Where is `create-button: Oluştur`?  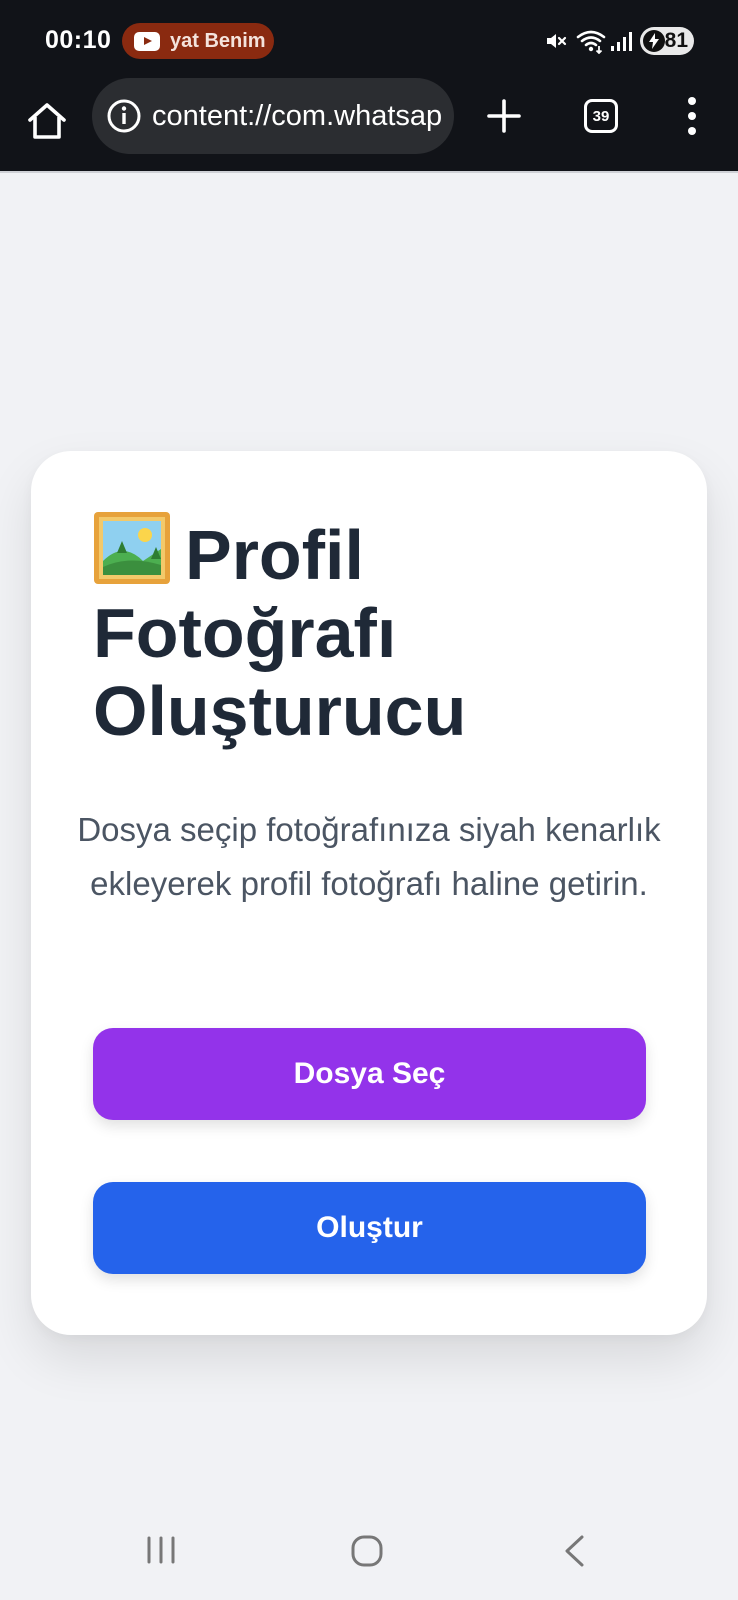 create-button: Oluştur is located at coordinates (369, 1228).